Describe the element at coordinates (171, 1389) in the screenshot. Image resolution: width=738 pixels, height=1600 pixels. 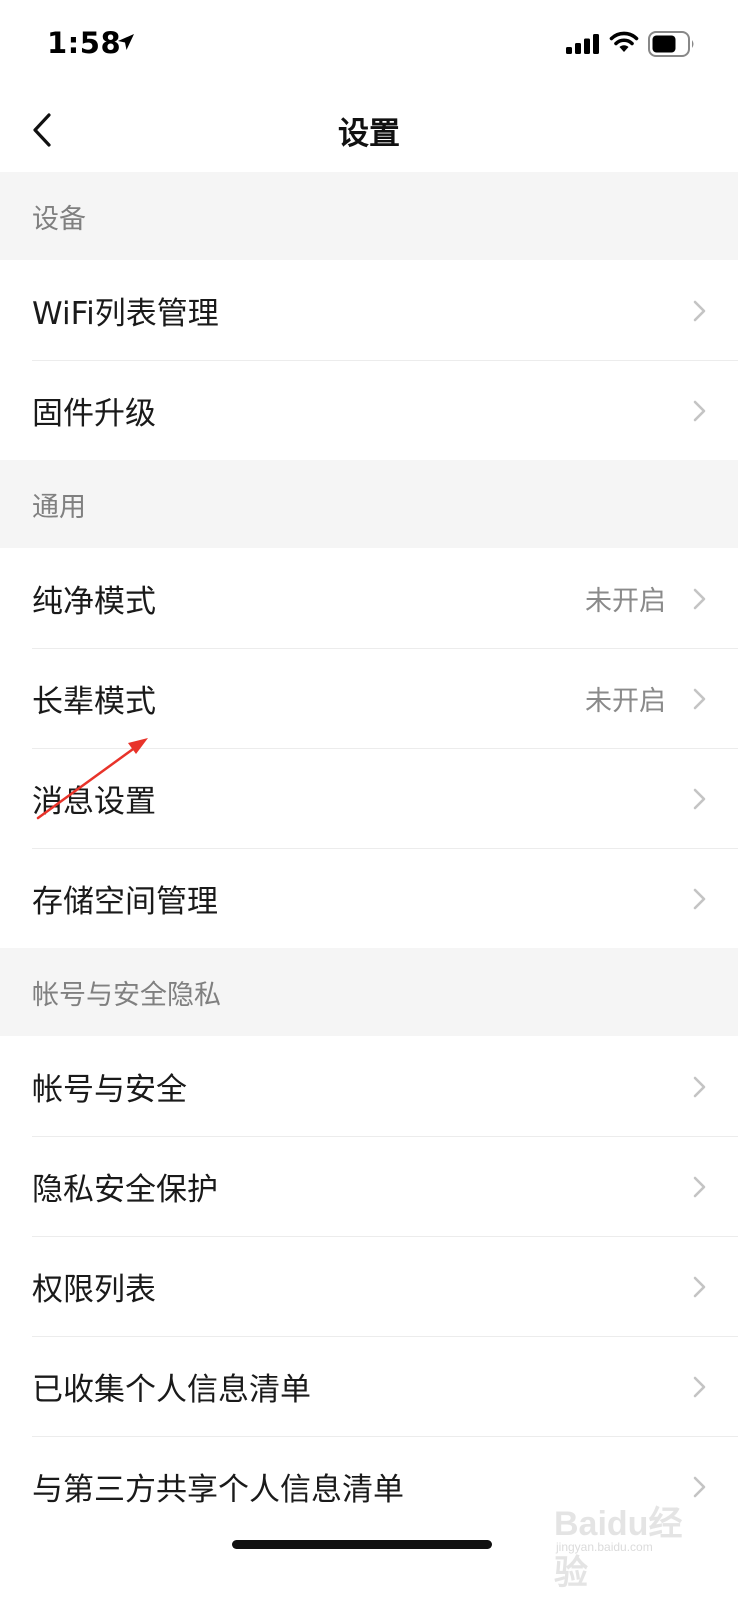
I see `settings-item-label: 已收集个人信息清单` at that location.